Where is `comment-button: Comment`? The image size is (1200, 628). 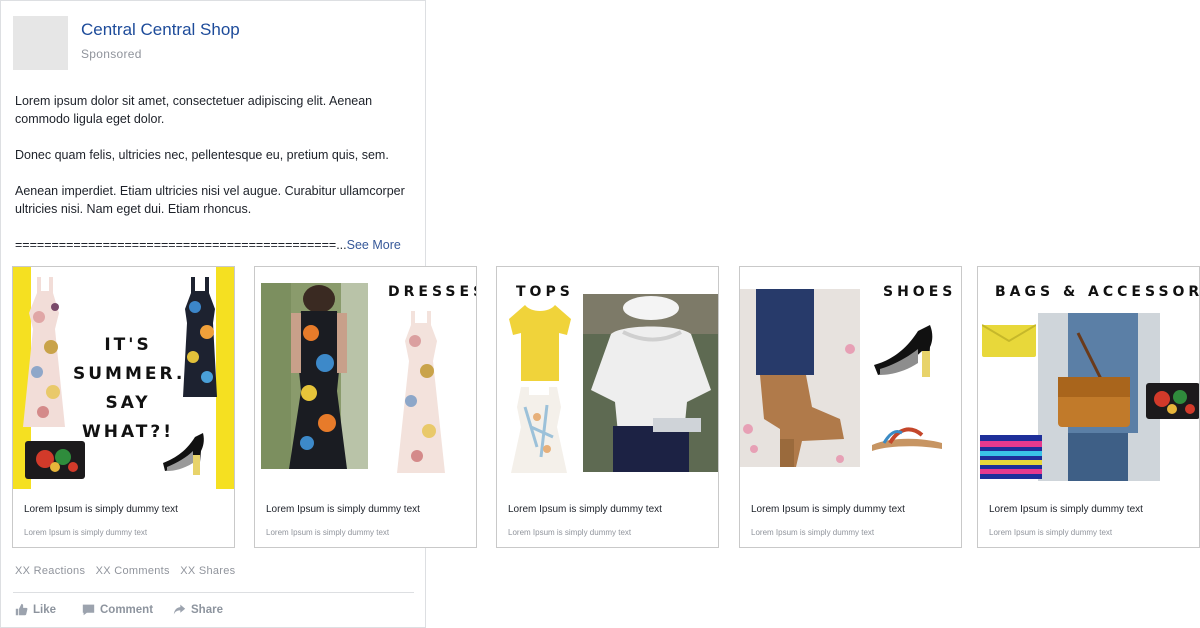
comment-button: Comment is located at coordinates (117, 609).